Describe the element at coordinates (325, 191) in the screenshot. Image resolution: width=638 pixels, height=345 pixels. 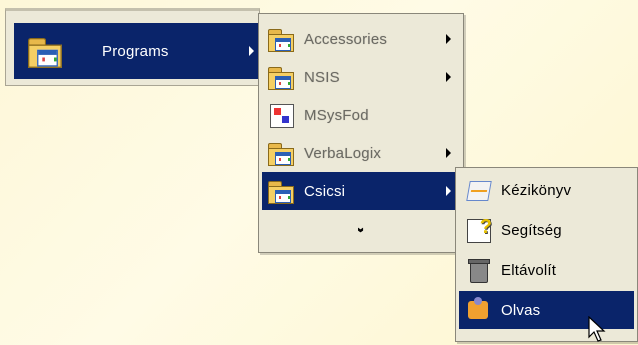
I see `menu-item-label: Csicsi` at that location.